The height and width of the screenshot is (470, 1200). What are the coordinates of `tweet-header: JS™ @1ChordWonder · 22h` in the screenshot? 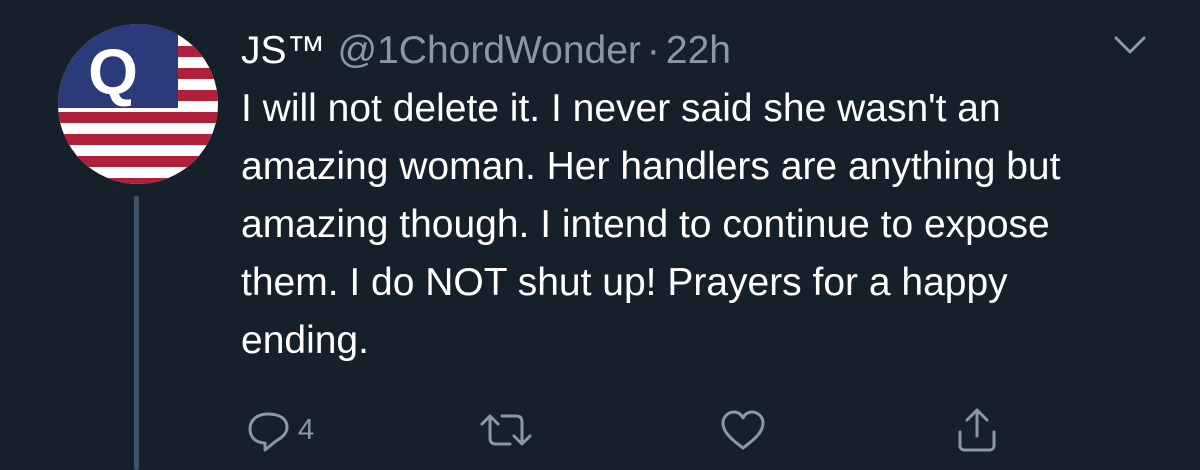 It's located at (486, 51).